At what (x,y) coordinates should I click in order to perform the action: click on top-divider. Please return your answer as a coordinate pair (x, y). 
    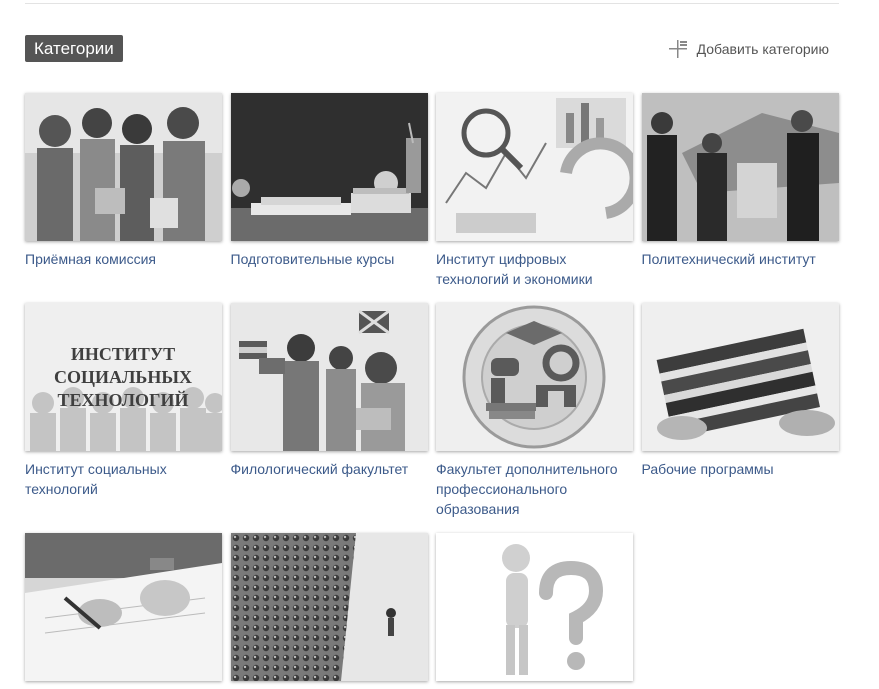
    Looking at the image, I should click on (432, 3).